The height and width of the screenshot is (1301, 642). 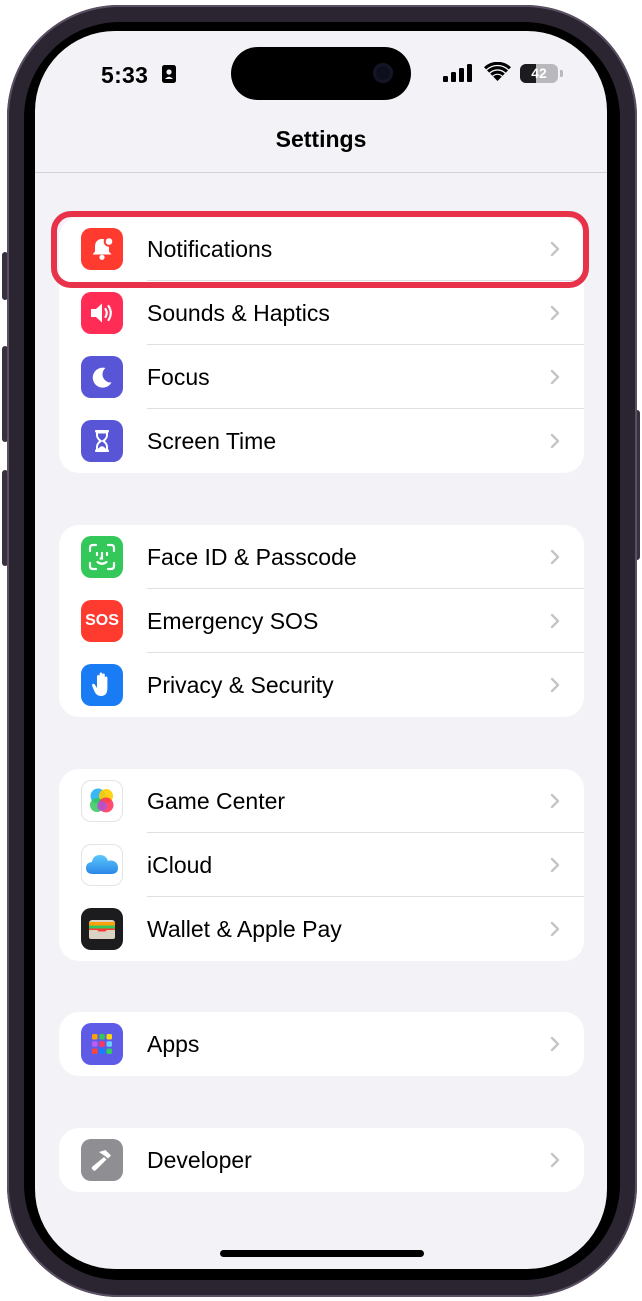 What do you see at coordinates (199, 1160) in the screenshot?
I see `settings-item-label: Developer` at bounding box center [199, 1160].